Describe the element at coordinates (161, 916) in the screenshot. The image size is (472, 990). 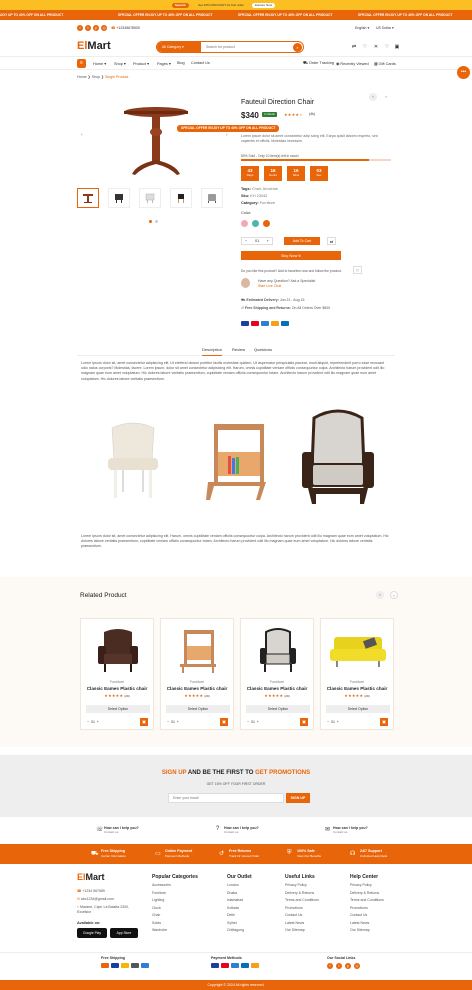
I see `footer-link: Chair` at that location.